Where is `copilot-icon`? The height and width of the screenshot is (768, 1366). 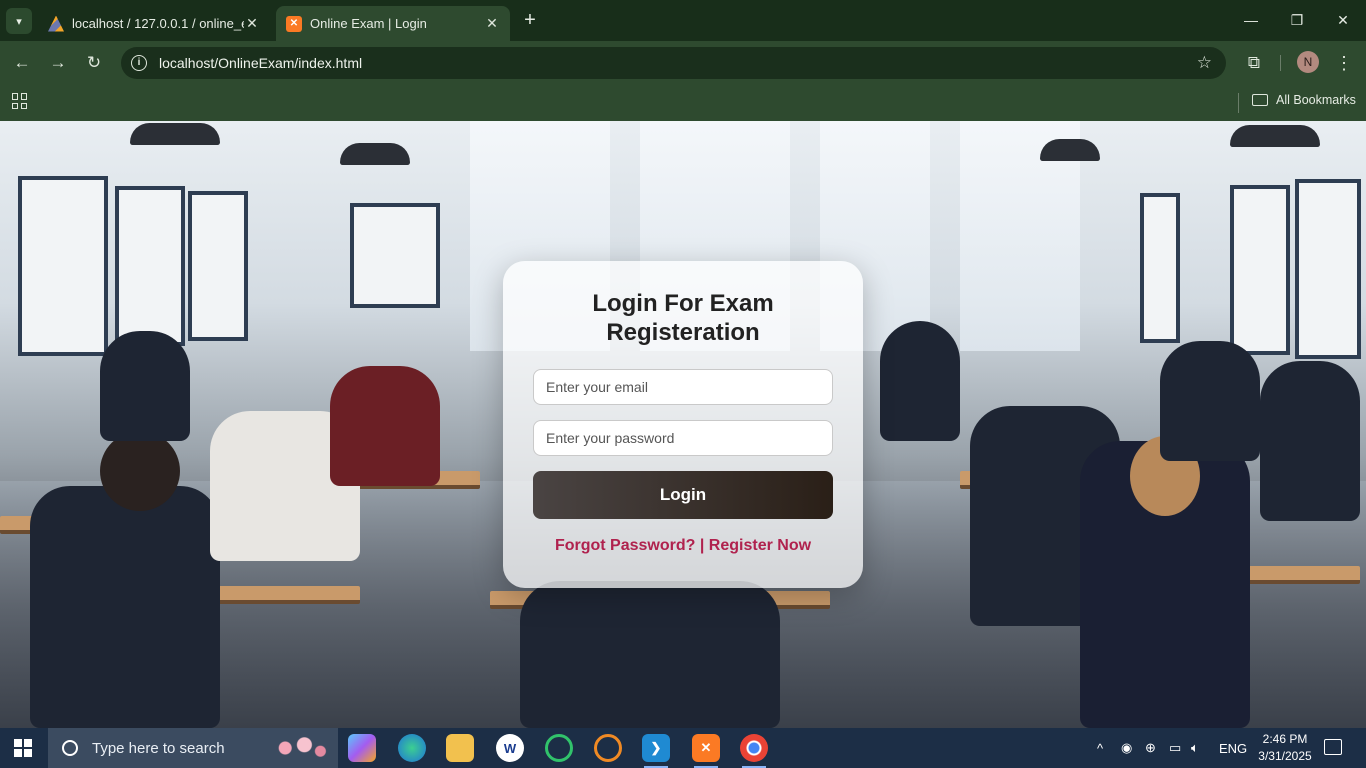
copilot-icon is located at coordinates (362, 748).